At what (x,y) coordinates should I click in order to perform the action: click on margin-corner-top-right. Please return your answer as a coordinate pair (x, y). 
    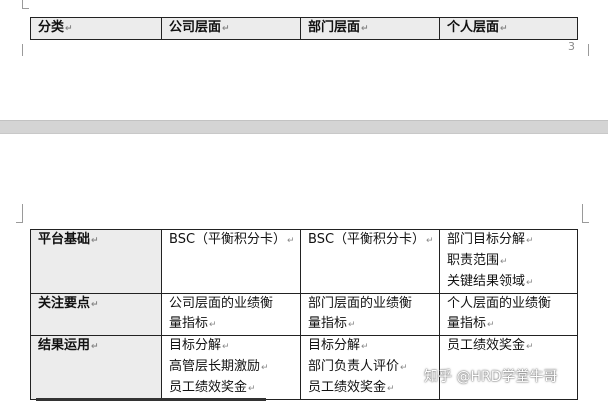
    Looking at the image, I should click on (585, 50).